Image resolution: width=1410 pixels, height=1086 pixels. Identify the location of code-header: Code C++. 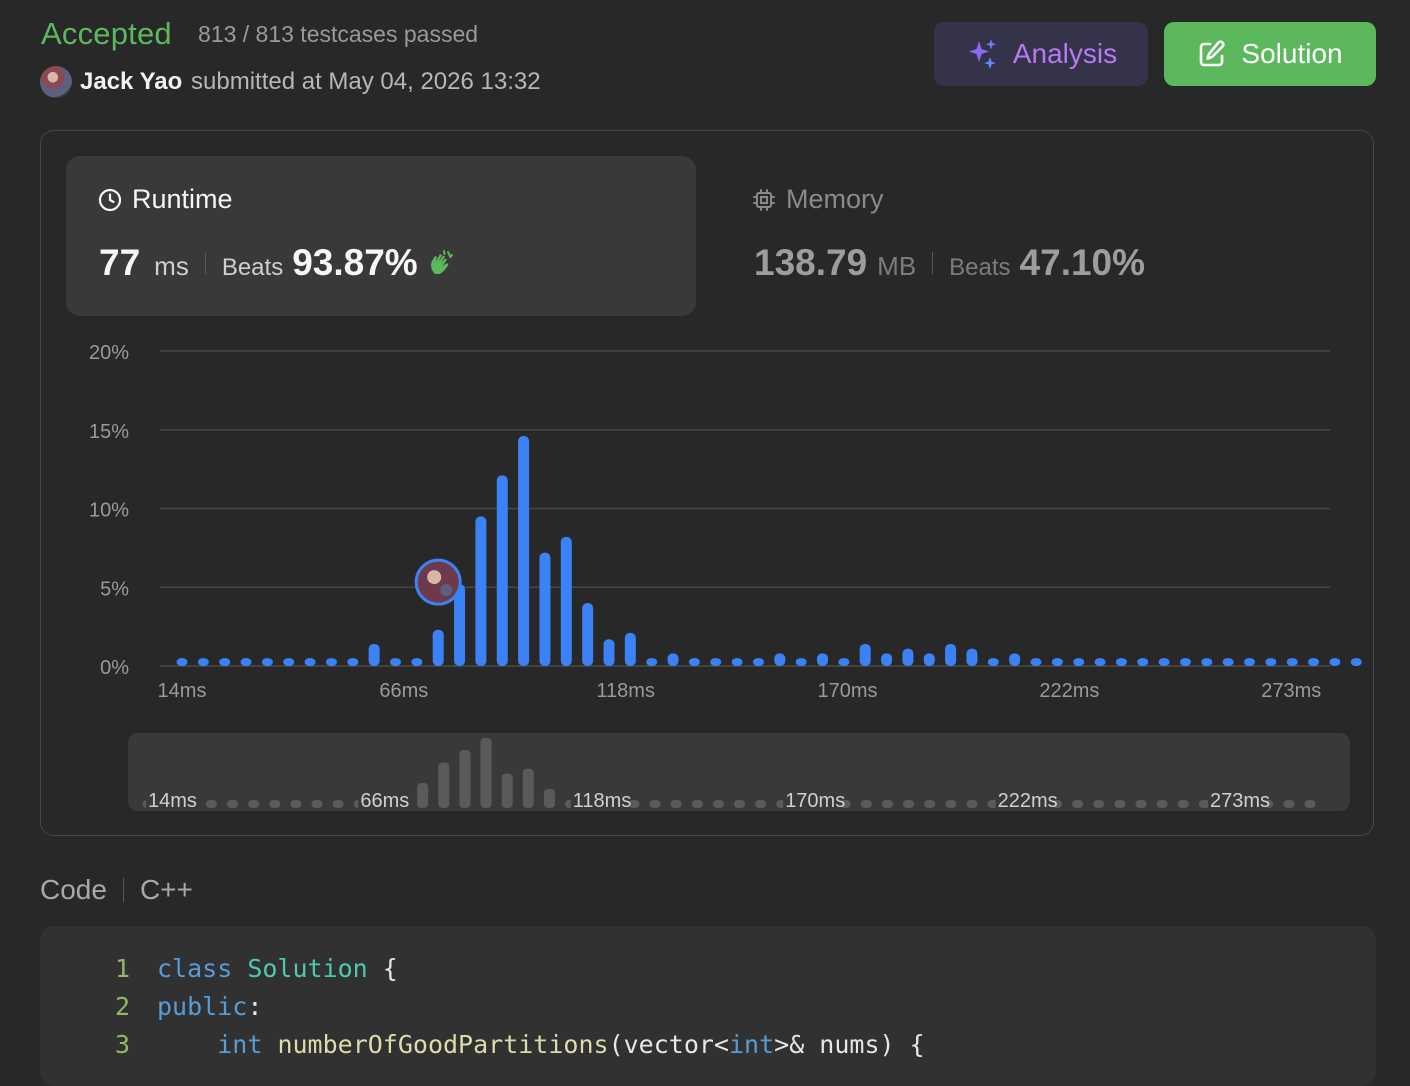
(116, 890).